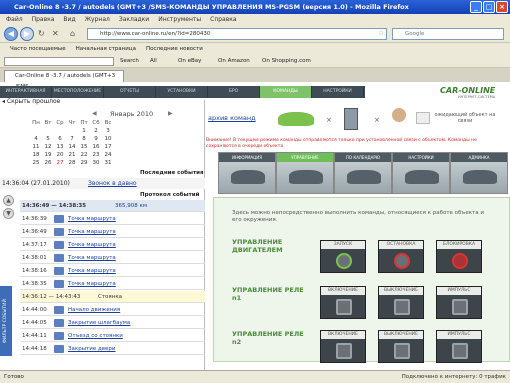 The image size is (510, 383). What do you see at coordinates (36, 163) in the screenshot?
I see `calendar-day: 25` at bounding box center [36, 163].